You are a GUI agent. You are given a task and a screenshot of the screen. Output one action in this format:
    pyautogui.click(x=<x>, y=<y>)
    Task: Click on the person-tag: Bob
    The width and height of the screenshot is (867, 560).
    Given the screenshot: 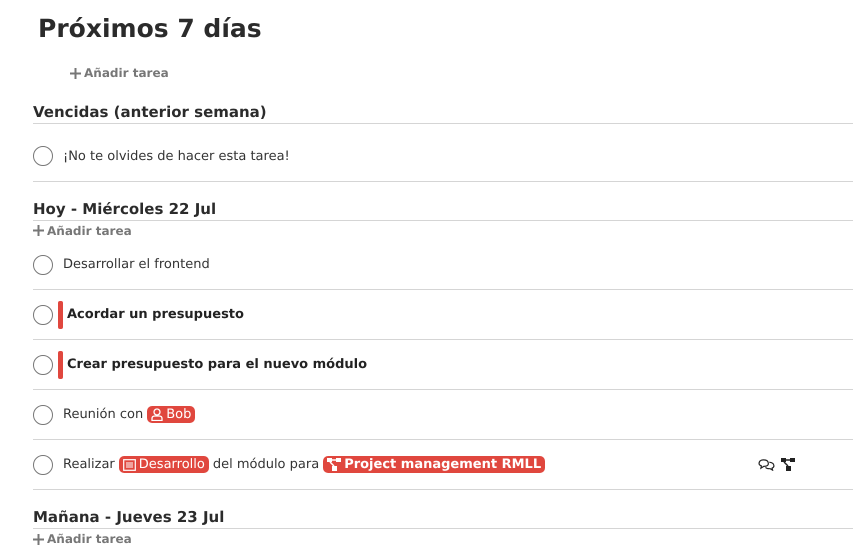 What is the action you would take?
    pyautogui.click(x=171, y=414)
    